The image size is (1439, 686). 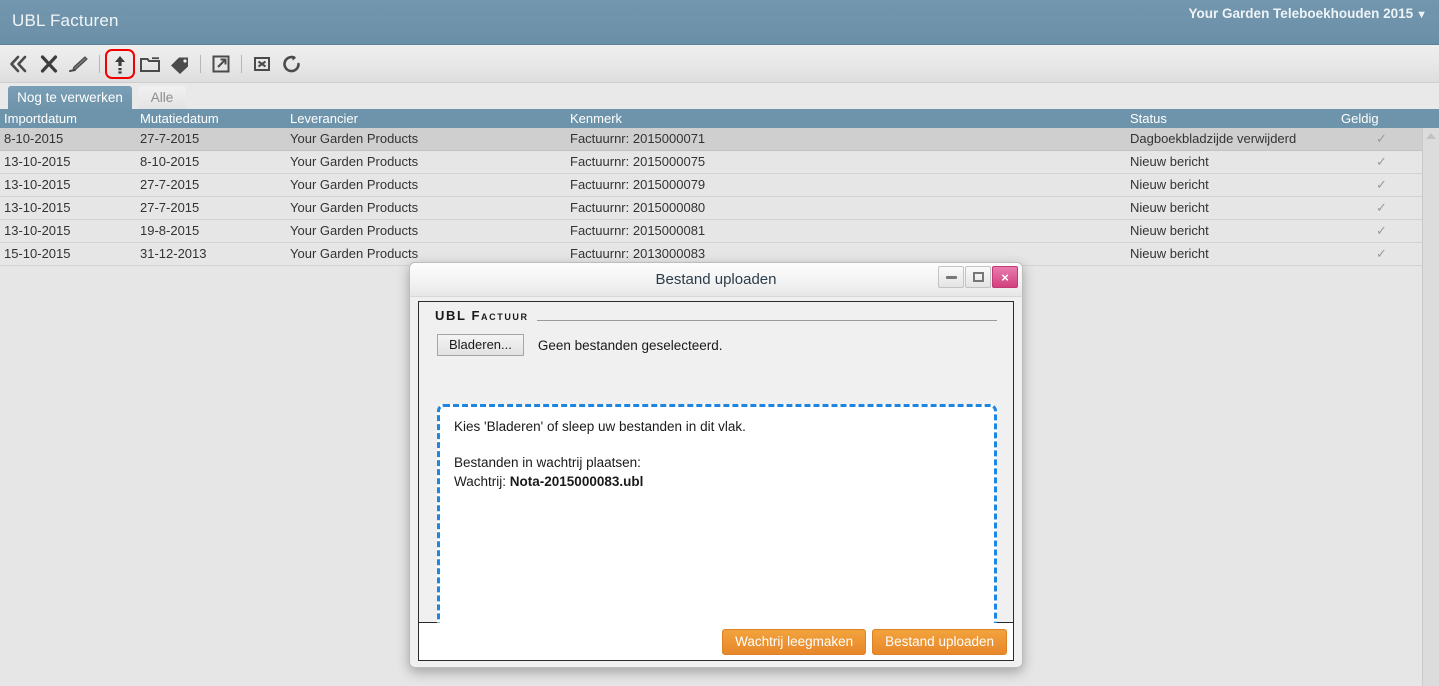 I want to click on open-external-icon, so click(x=221, y=64).